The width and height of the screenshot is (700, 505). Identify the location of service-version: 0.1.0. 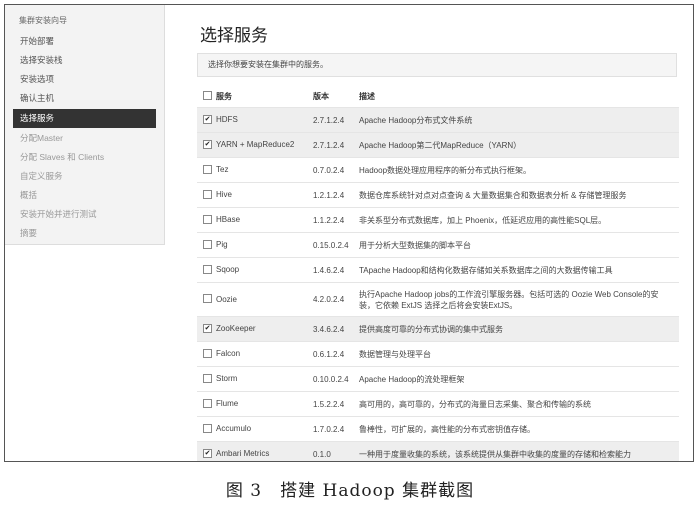
(330, 451).